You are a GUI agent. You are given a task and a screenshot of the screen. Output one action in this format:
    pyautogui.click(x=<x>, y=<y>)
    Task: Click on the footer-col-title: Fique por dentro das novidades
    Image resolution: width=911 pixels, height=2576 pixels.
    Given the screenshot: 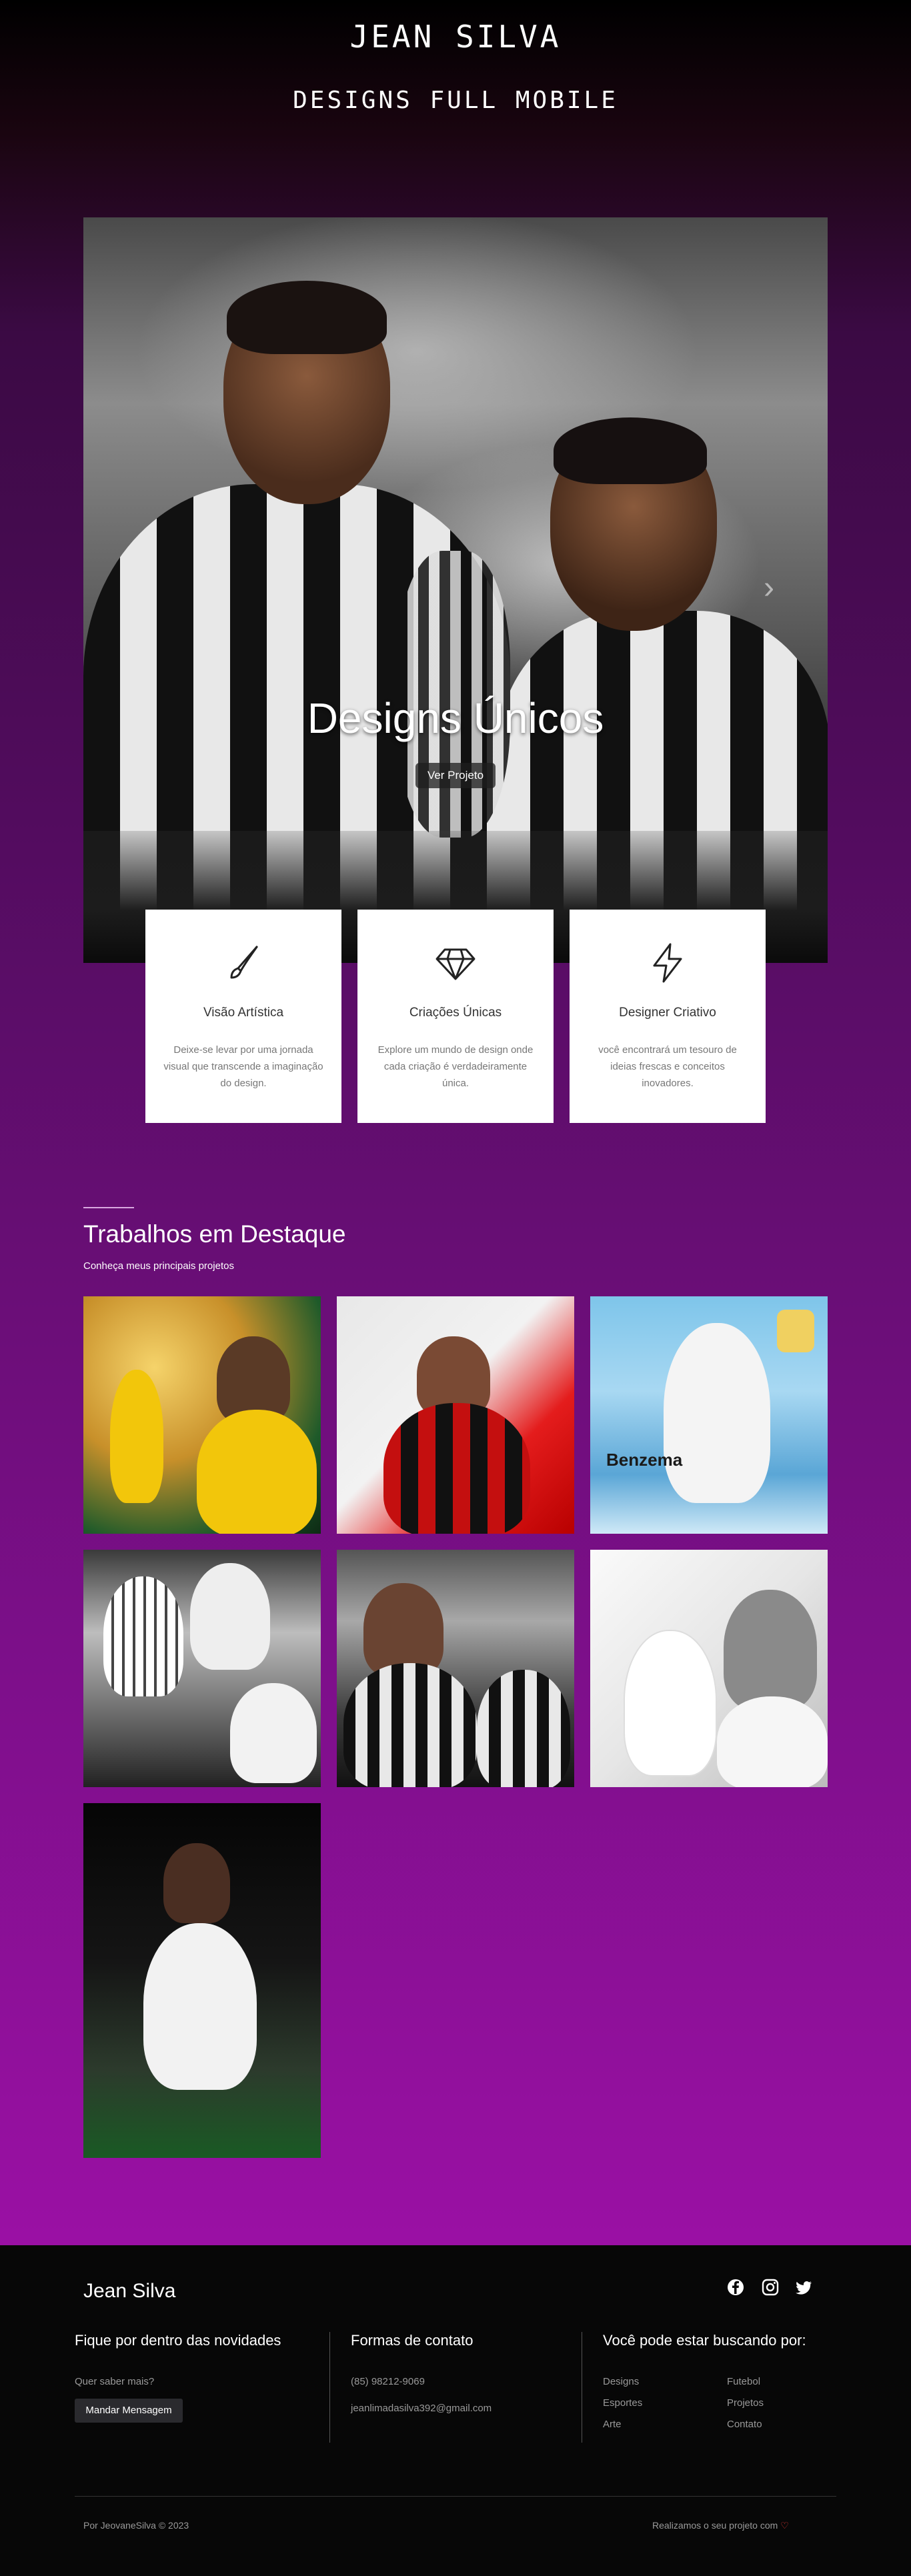 What is the action you would take?
    pyautogui.click(x=178, y=2340)
    